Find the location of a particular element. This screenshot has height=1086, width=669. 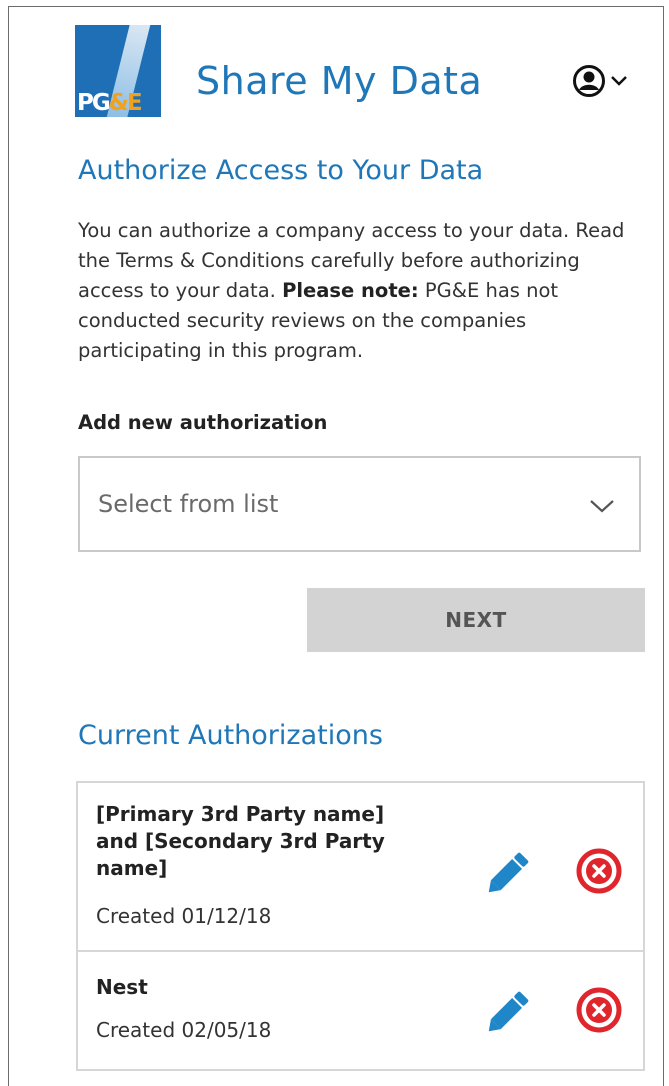

select-placeholder: Select from list is located at coordinates (188, 504).